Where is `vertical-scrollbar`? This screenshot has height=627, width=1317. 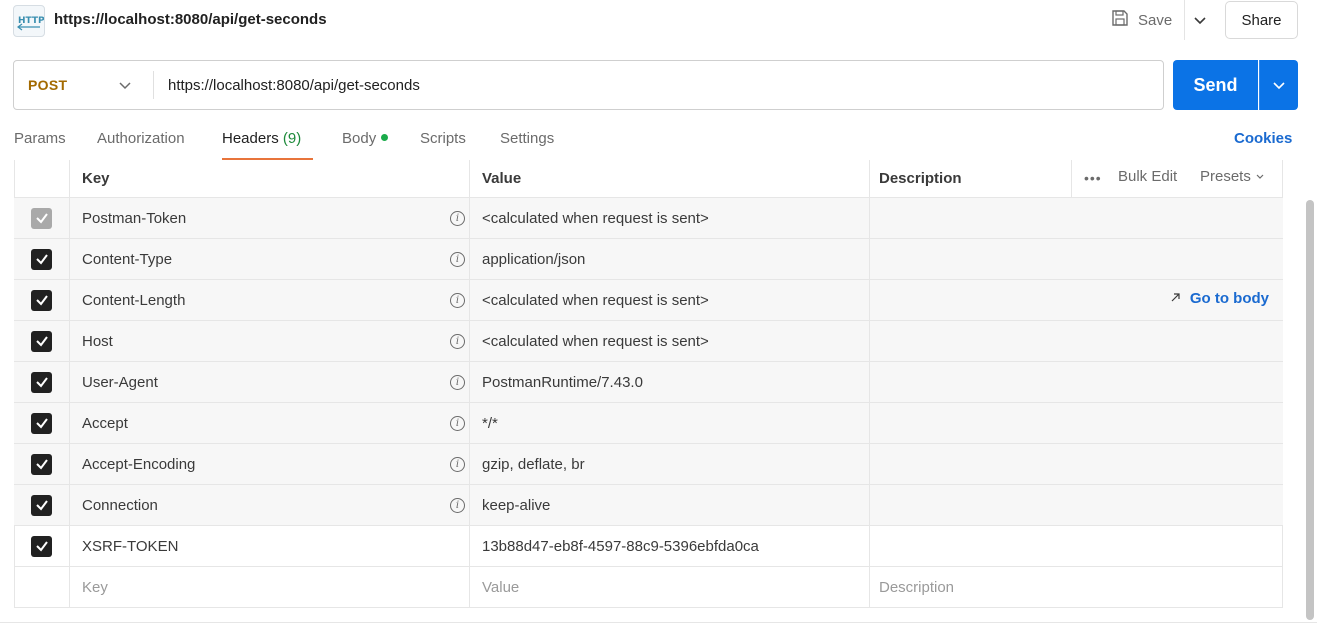
vertical-scrollbar is located at coordinates (1310, 410).